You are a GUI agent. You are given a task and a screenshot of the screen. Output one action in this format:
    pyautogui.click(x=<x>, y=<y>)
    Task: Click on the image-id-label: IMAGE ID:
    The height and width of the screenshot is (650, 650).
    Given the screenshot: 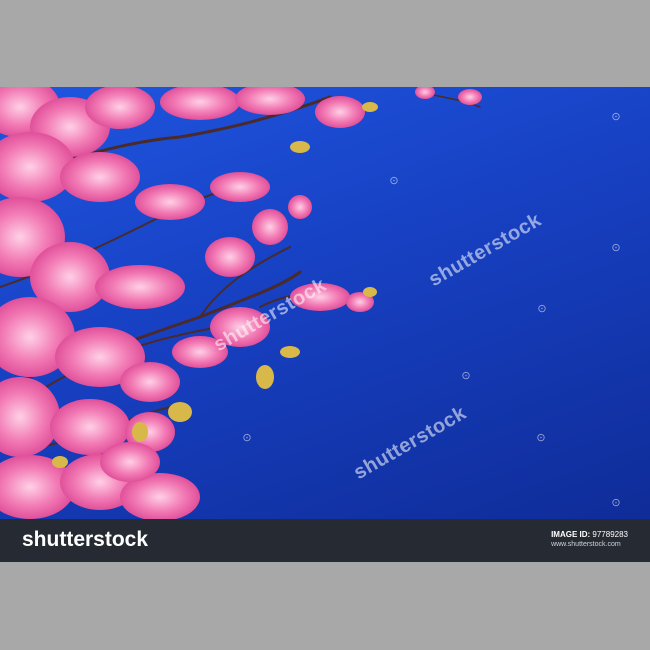 What is the action you would take?
    pyautogui.click(x=571, y=534)
    